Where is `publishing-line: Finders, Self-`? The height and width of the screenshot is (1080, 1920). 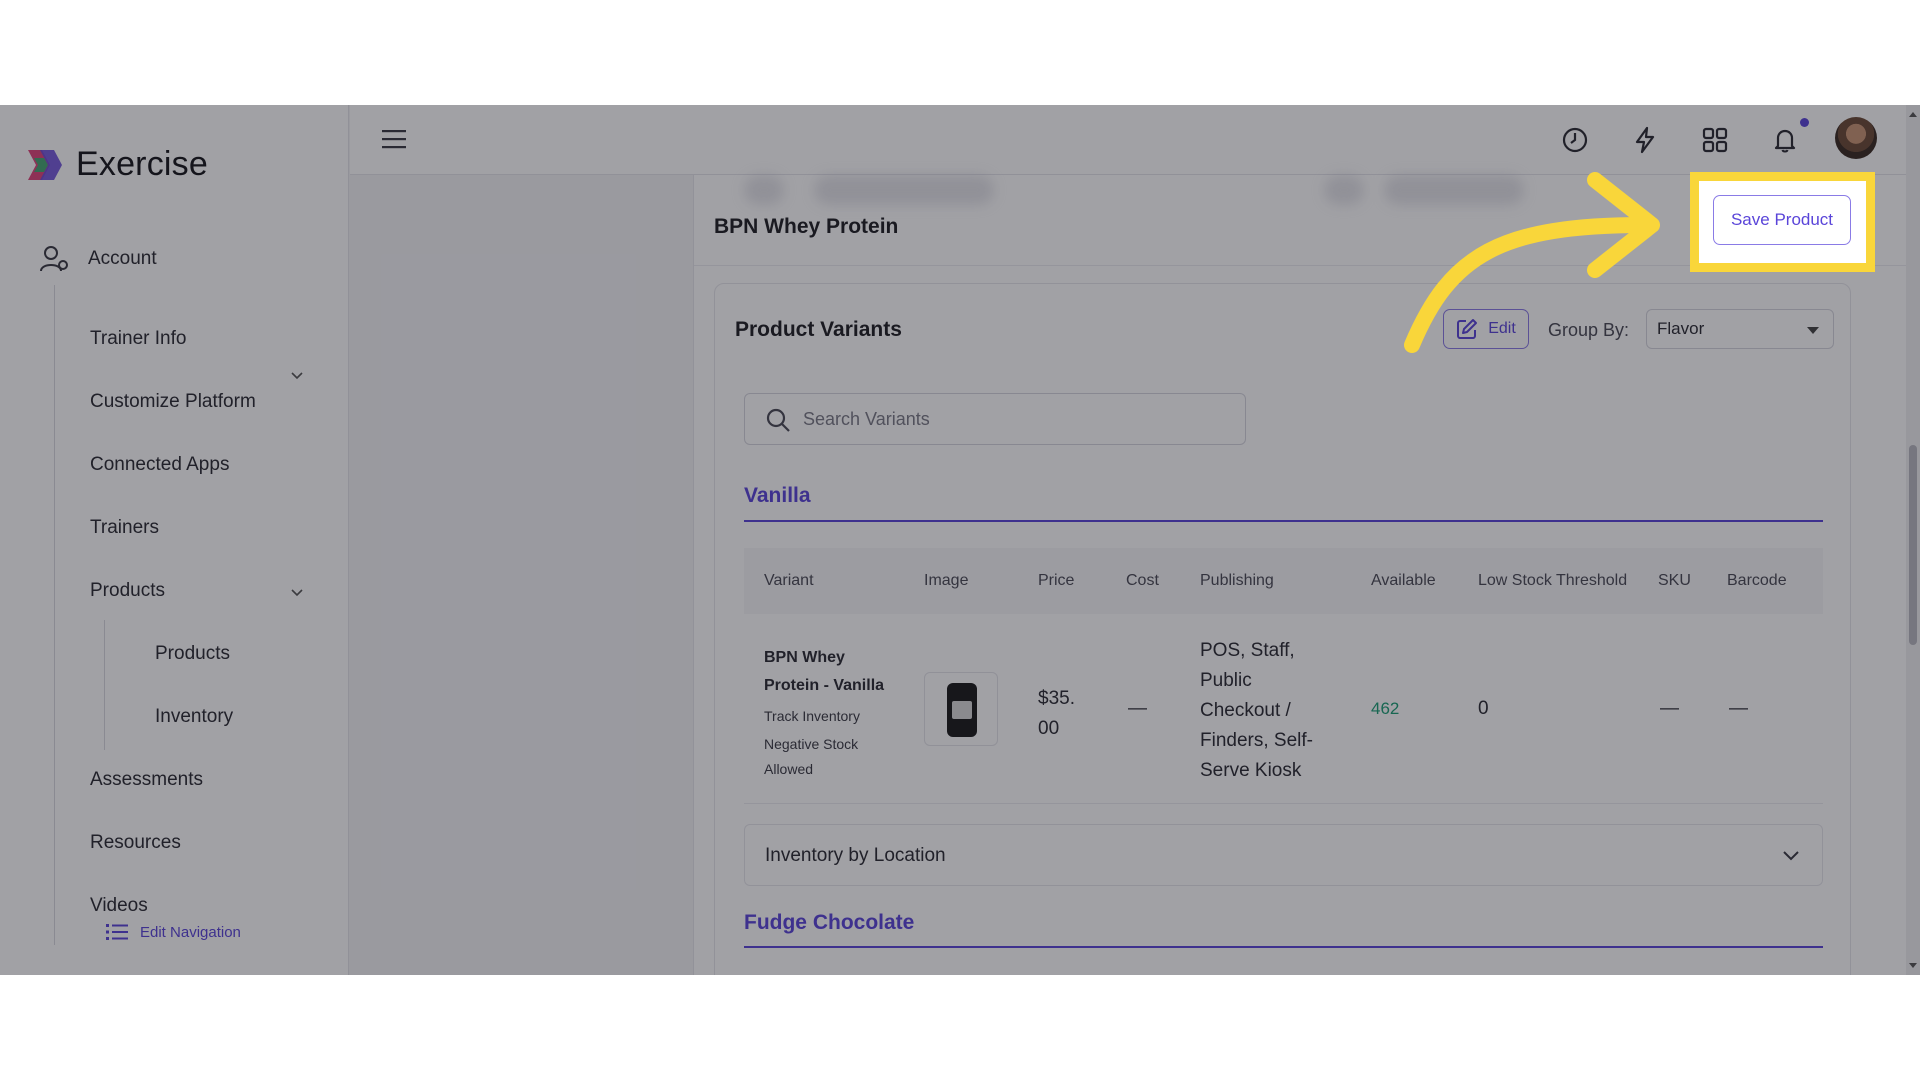
publishing-line: Finders, Self- is located at coordinates (1256, 740).